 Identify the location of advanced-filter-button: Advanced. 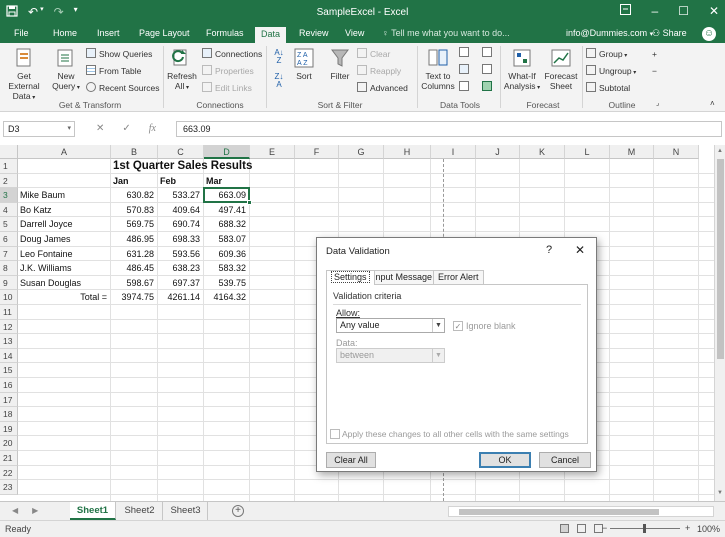
(382, 88).